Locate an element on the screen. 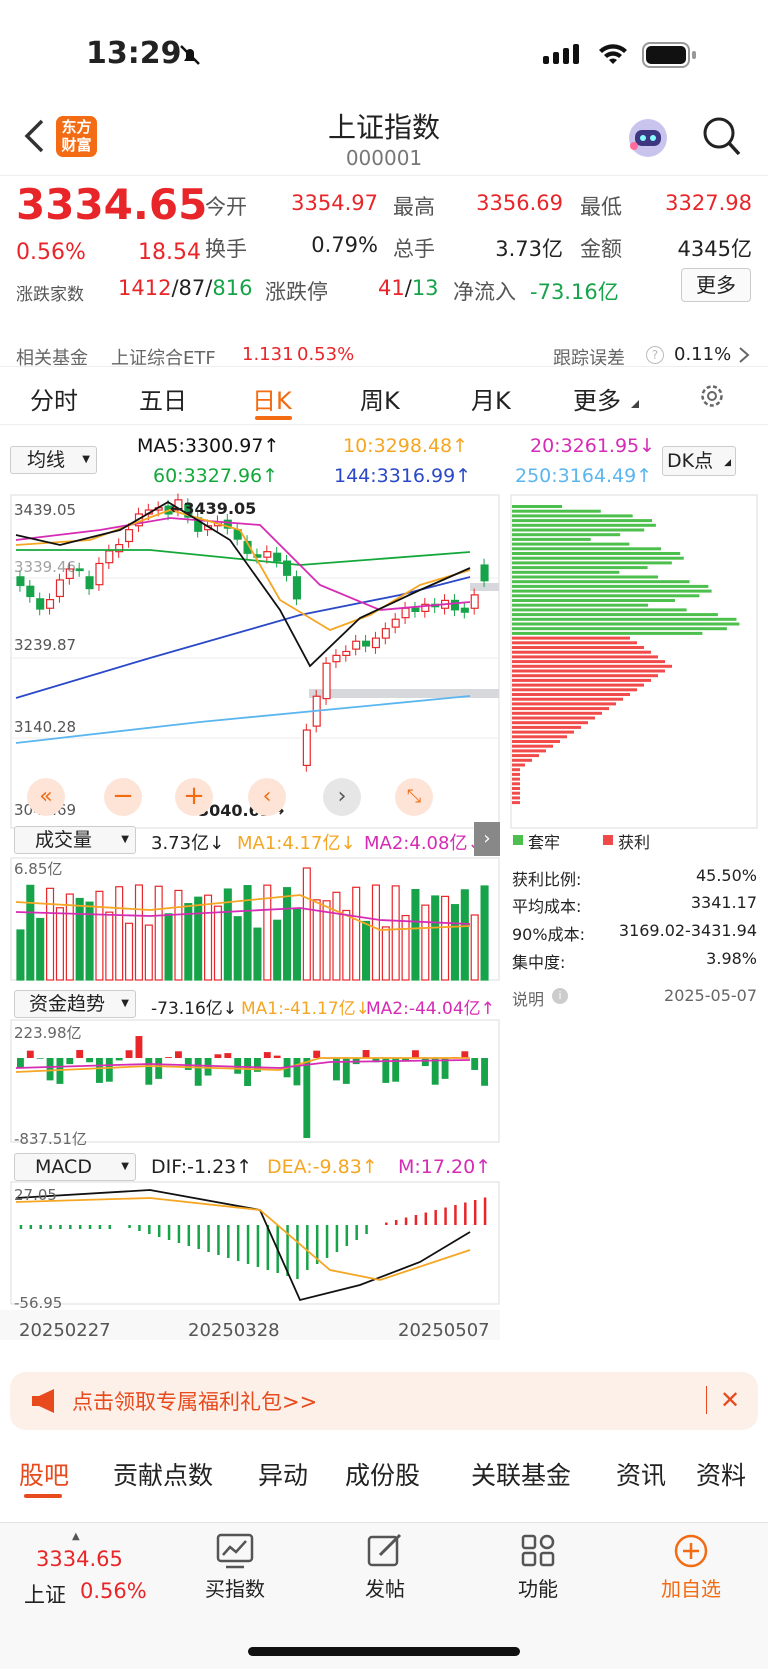 This screenshot has width=768, height=1669. status-time: 13:29 is located at coordinates (134, 53).